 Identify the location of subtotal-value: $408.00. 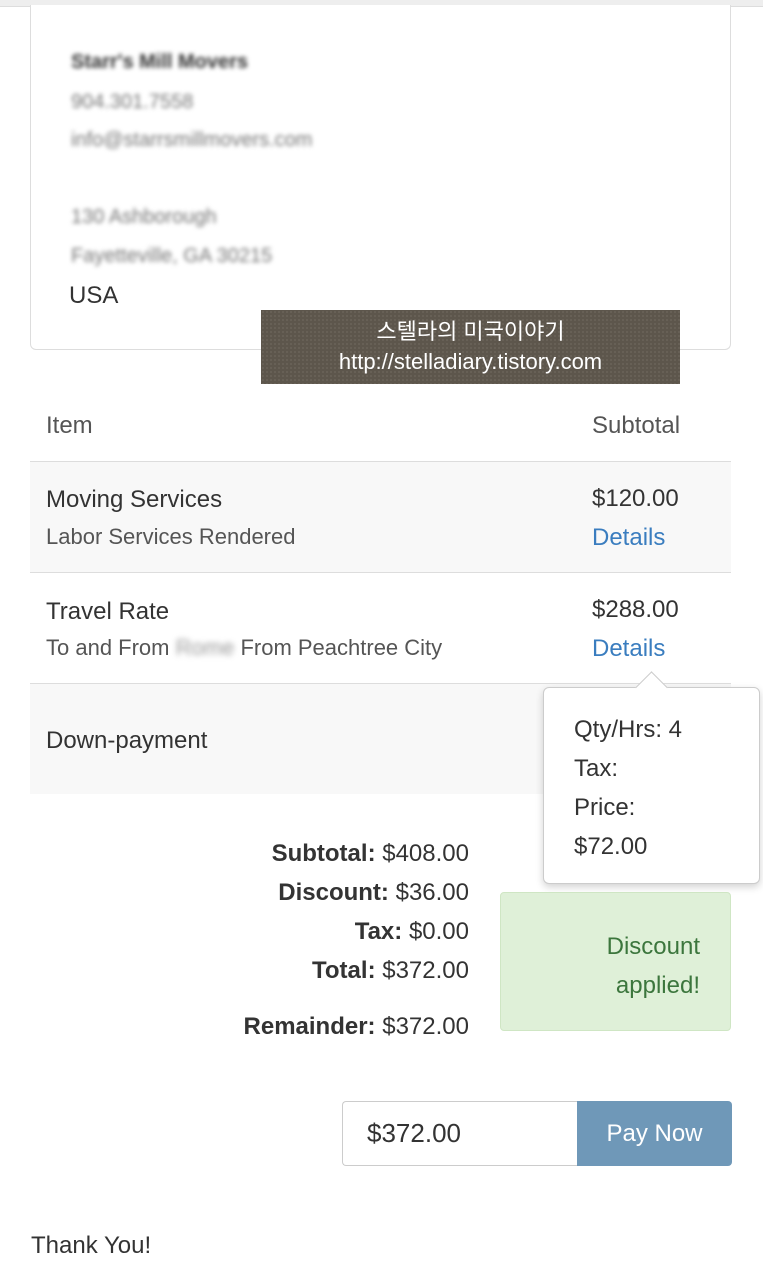
(425, 853).